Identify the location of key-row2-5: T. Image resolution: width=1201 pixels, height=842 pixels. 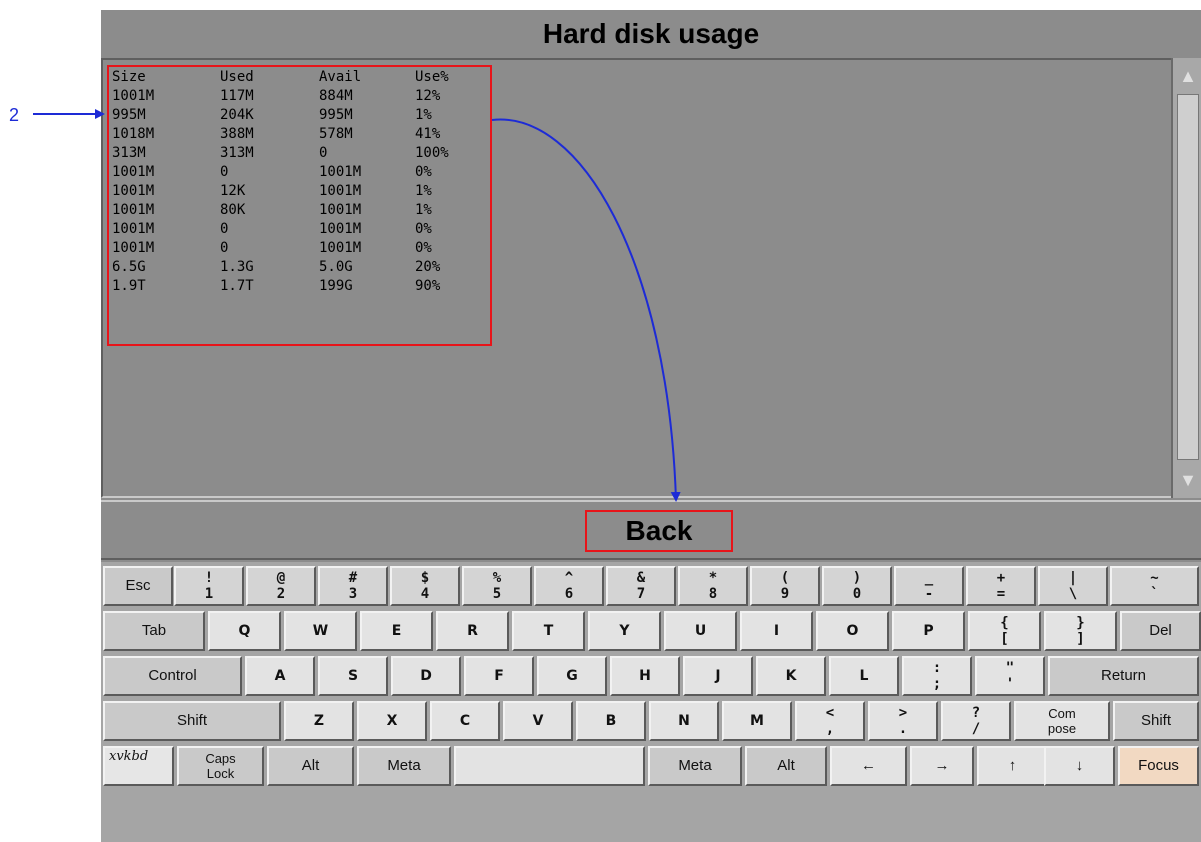
(548, 631).